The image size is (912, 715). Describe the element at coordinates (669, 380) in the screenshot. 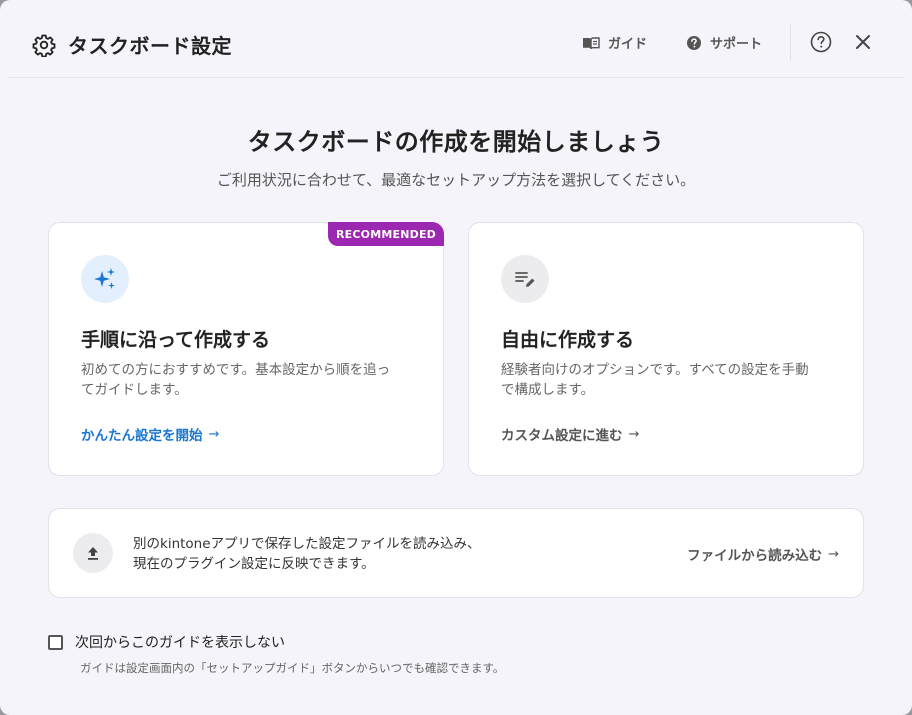

I see `custom-card-description: 経験者向けのオプションです。すべての設定を手動 で構成します。` at that location.